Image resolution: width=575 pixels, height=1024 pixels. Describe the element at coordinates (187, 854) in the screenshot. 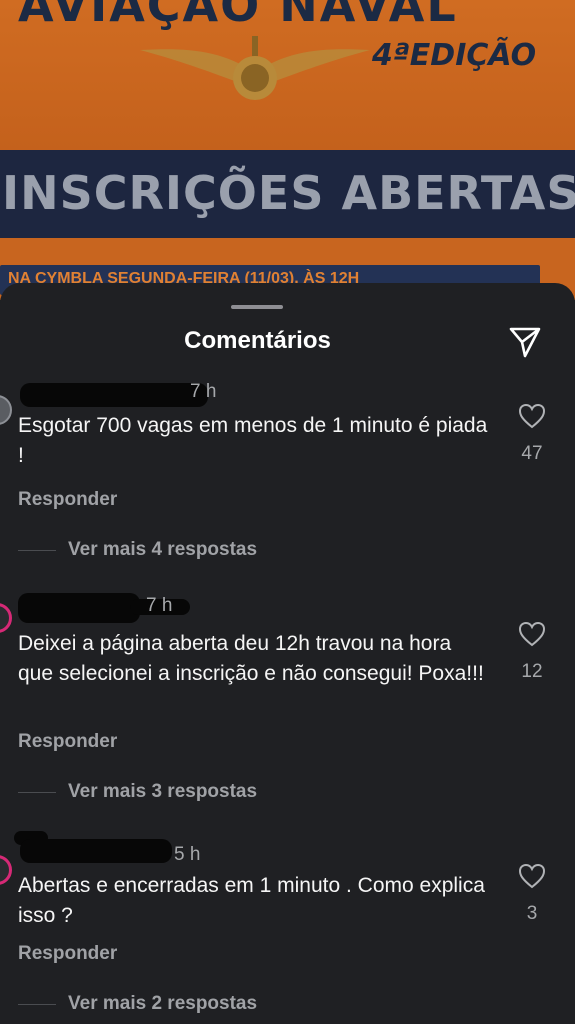

I see `comment-time: 5 h` at that location.